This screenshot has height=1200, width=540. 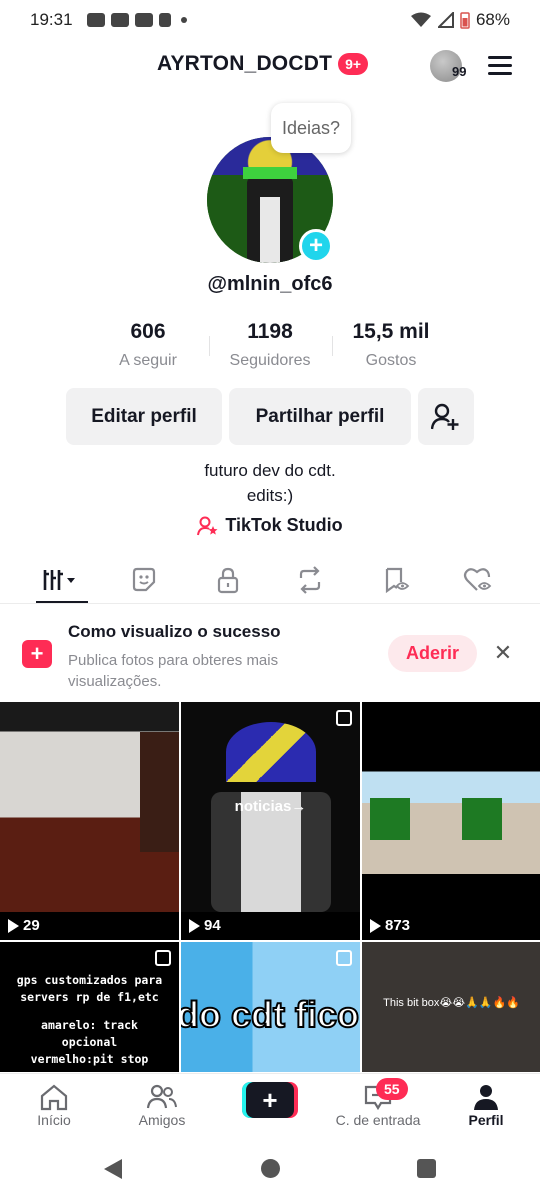 What do you see at coordinates (270, 360) in the screenshot?
I see `stat-label: Seguidores` at bounding box center [270, 360].